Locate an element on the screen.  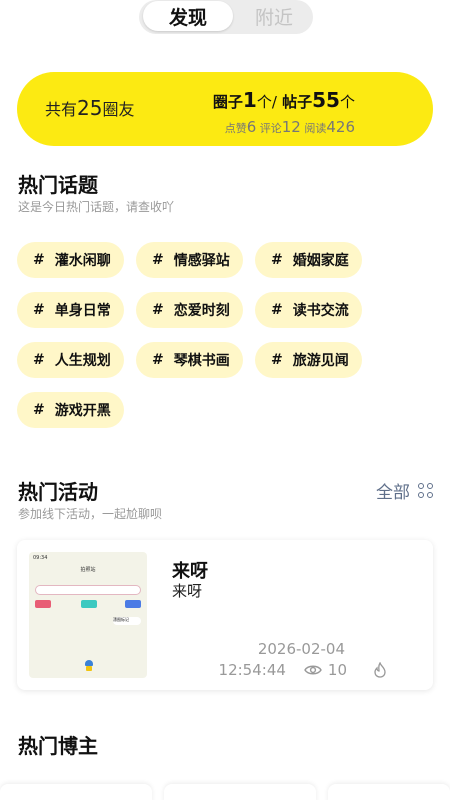
circle-post-count: 圈子1个/ 帖子55个 is located at coordinates (284, 100).